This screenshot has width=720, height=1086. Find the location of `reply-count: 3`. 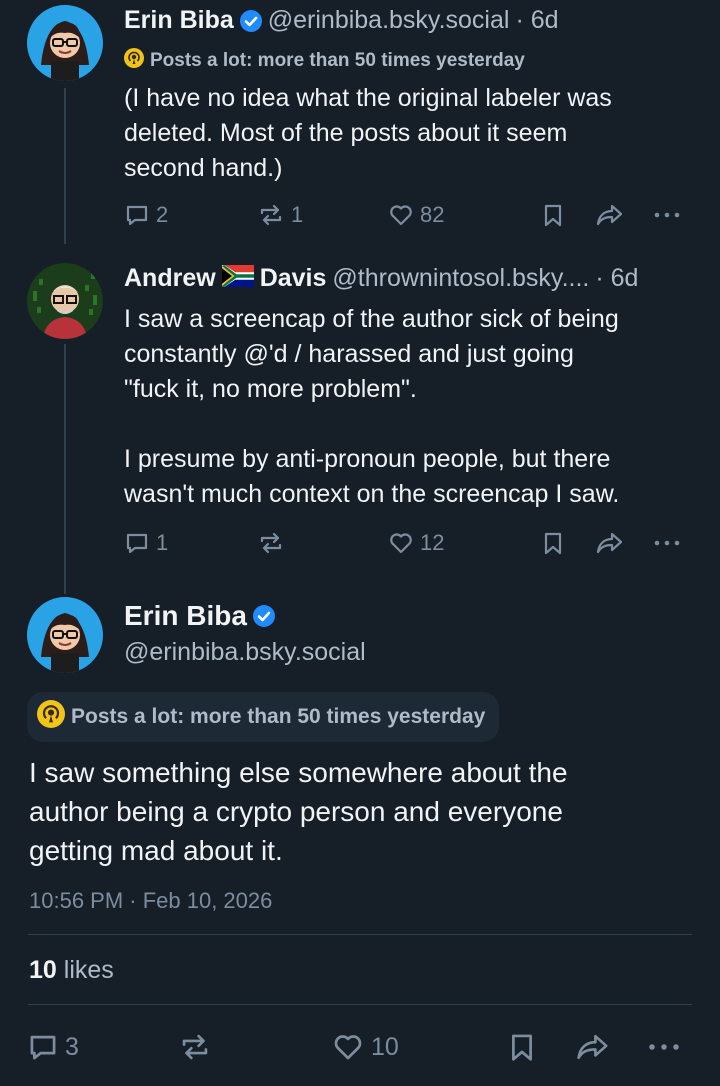

reply-count: 3 is located at coordinates (72, 1046).